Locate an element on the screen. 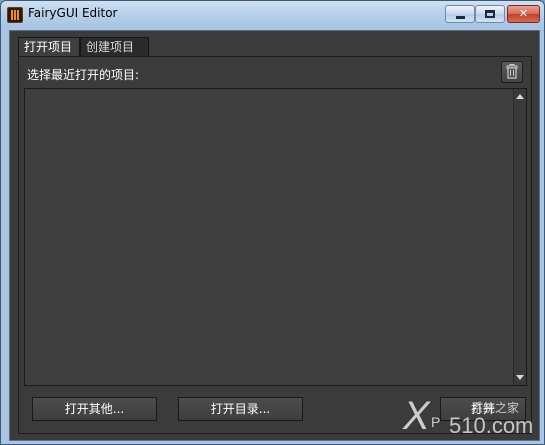  close-button: ✕ is located at coordinates (523, 14).